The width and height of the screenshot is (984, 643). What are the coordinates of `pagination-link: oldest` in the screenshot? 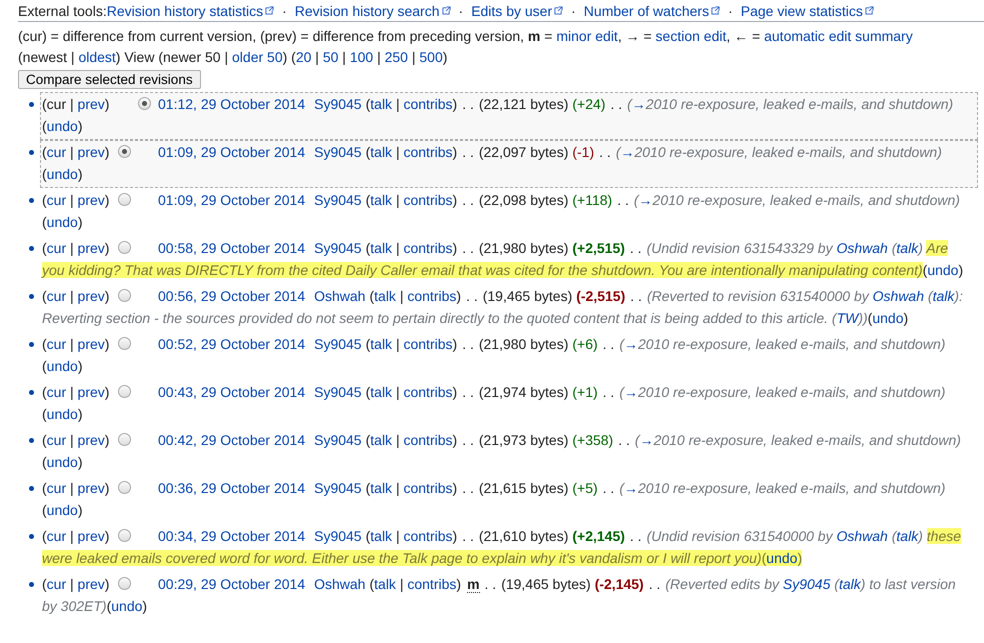 It's located at (97, 57).